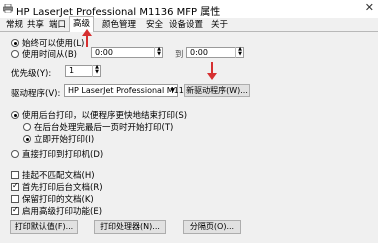  I want to click on advanced-features-checkbox, so click(15, 210).